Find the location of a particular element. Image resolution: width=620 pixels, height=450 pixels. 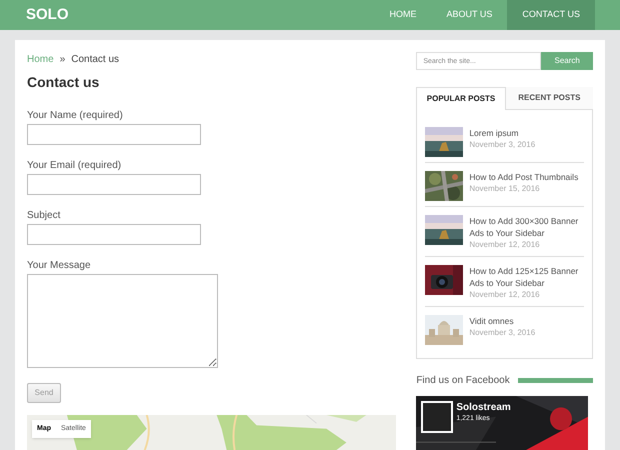

tab: RECENT POSTS is located at coordinates (550, 98).